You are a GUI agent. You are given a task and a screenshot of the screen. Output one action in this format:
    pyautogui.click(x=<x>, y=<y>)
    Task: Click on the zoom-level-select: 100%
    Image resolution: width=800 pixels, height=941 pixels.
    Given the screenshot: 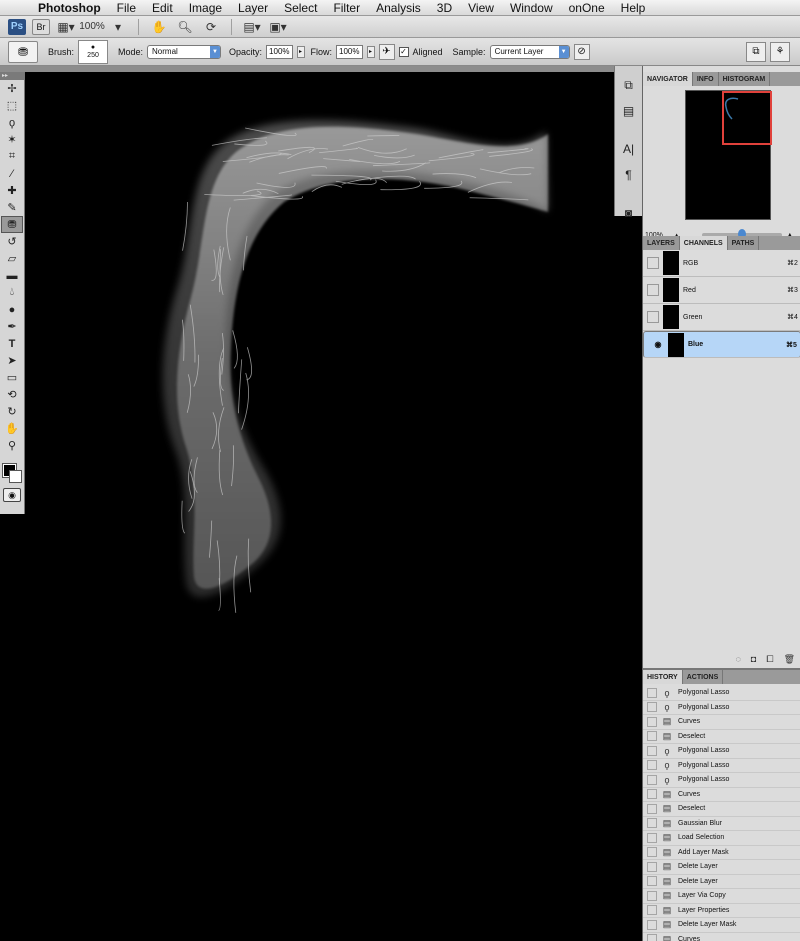 What is the action you would take?
    pyautogui.click(x=92, y=27)
    